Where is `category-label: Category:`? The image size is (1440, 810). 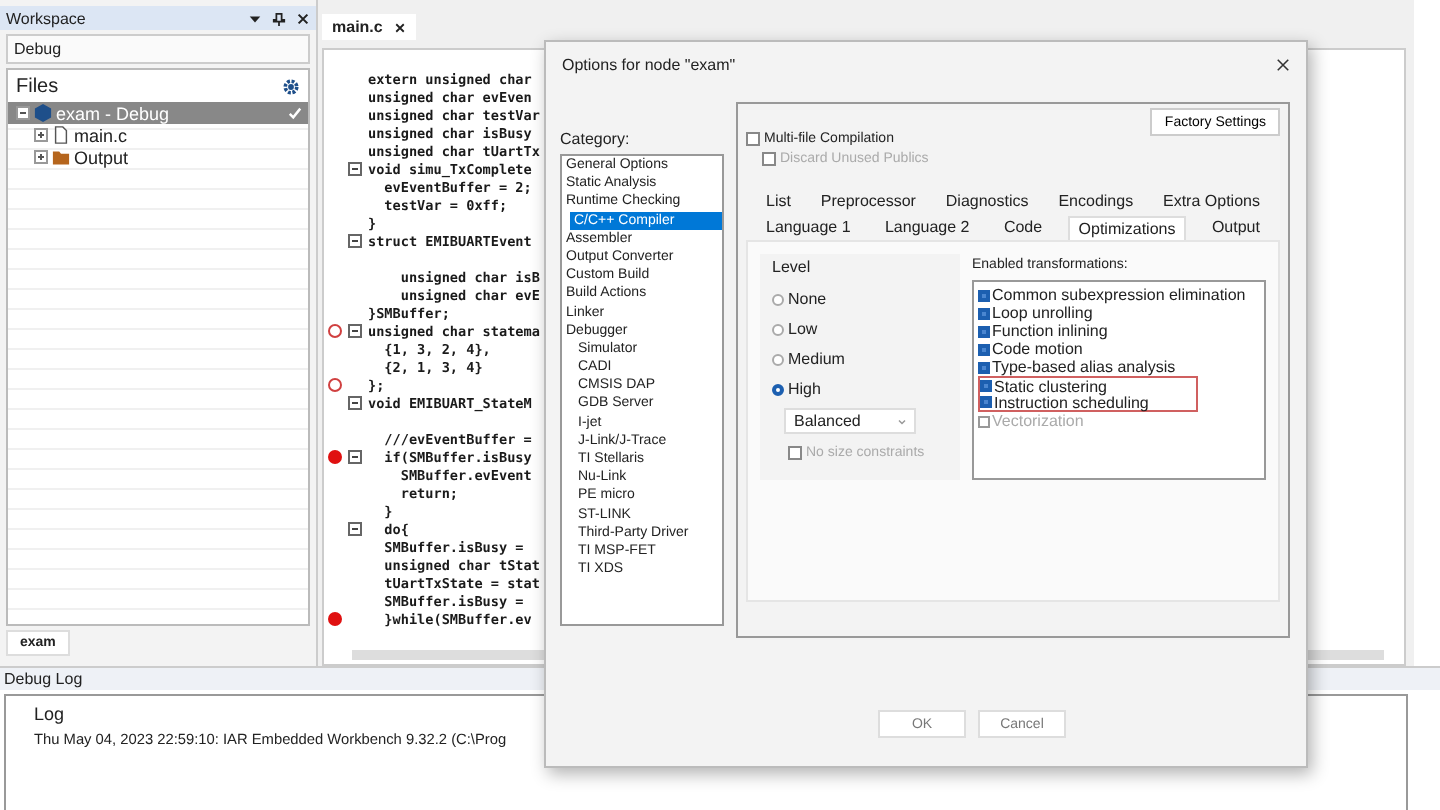 category-label: Category: is located at coordinates (596, 139).